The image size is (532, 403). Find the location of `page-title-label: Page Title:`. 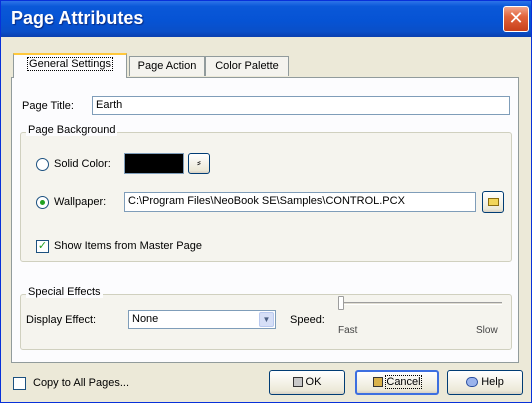

page-title-label: Page Title: is located at coordinates (48, 106).